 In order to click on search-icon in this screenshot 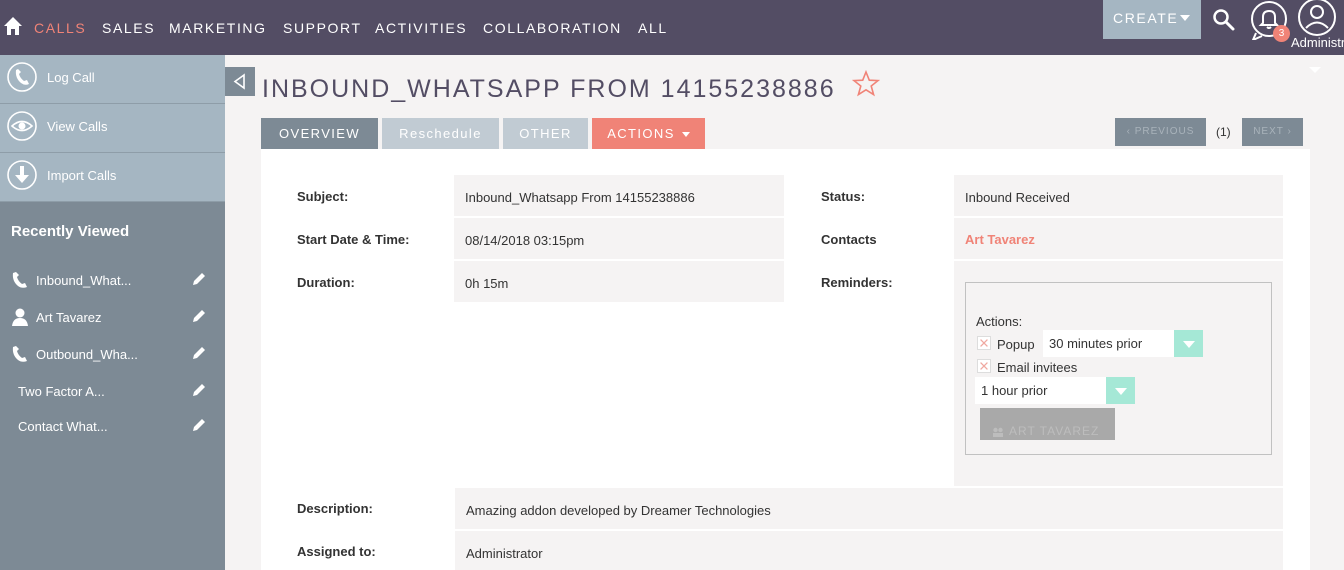, I will do `click(1224, 20)`.